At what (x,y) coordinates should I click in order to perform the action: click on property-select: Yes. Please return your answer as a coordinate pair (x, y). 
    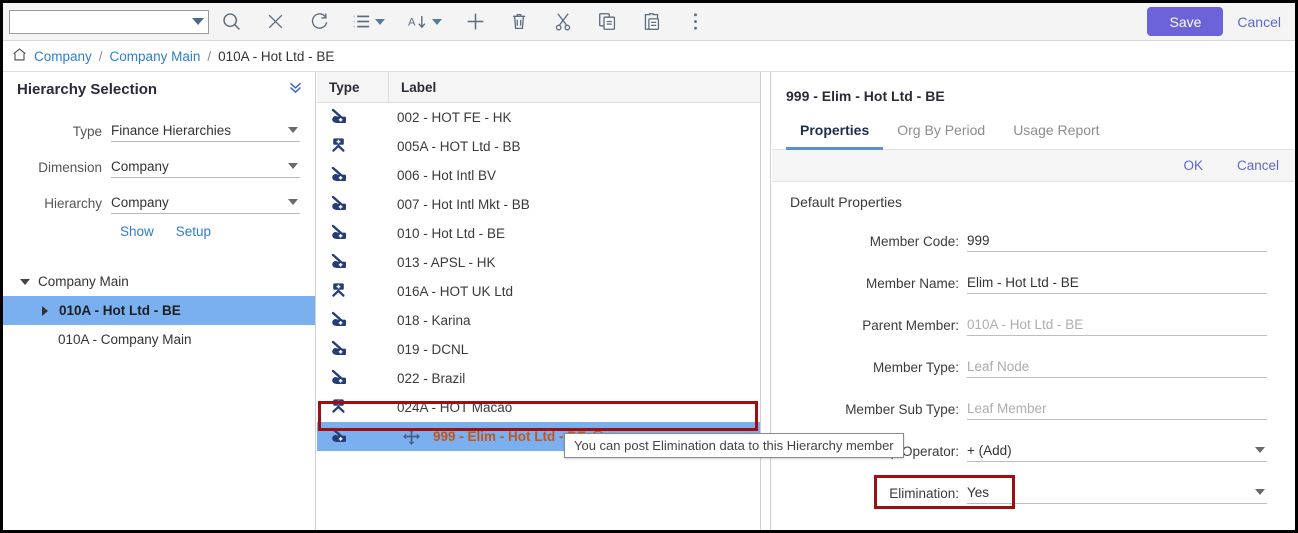
    Looking at the image, I should click on (1117, 492).